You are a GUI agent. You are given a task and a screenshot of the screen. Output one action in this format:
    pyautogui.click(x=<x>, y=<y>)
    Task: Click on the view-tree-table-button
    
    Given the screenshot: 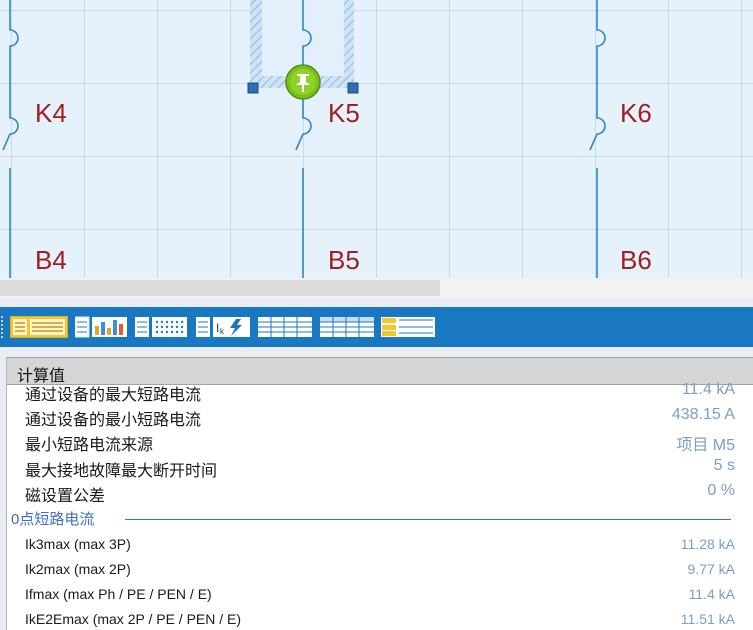 What is the action you would take?
    pyautogui.click(x=39, y=327)
    